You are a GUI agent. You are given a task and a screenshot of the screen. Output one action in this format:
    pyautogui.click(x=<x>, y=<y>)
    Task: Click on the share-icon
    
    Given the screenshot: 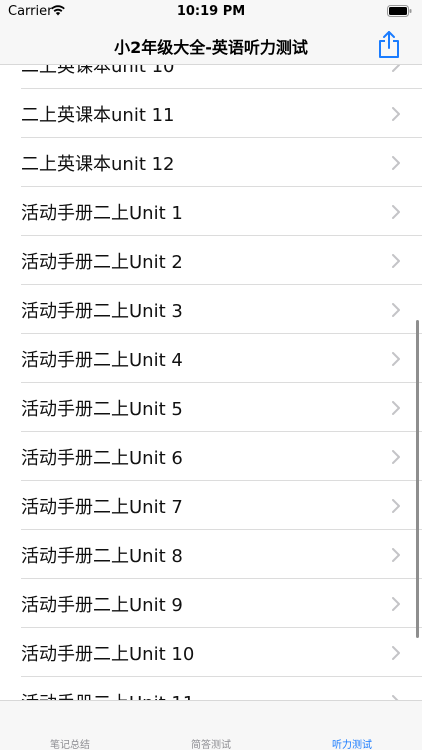 What is the action you would take?
    pyautogui.click(x=389, y=44)
    